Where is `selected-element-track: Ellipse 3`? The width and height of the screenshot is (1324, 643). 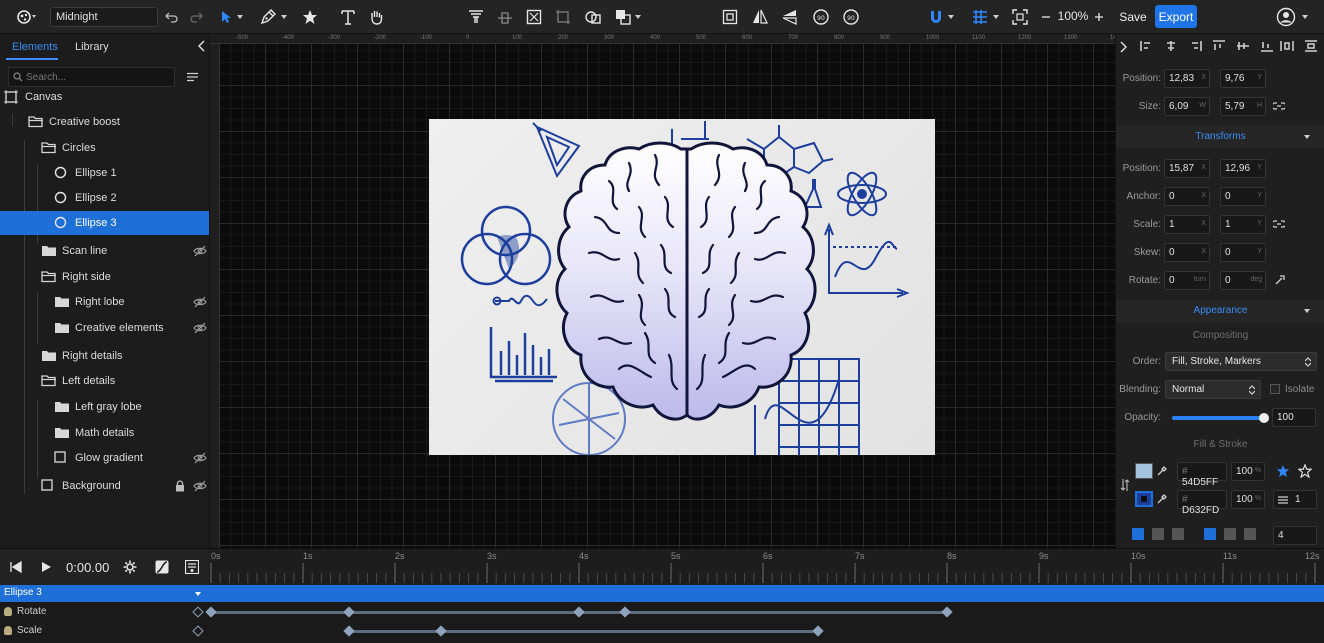
selected-element-track: Ellipse 3 is located at coordinates (662, 593).